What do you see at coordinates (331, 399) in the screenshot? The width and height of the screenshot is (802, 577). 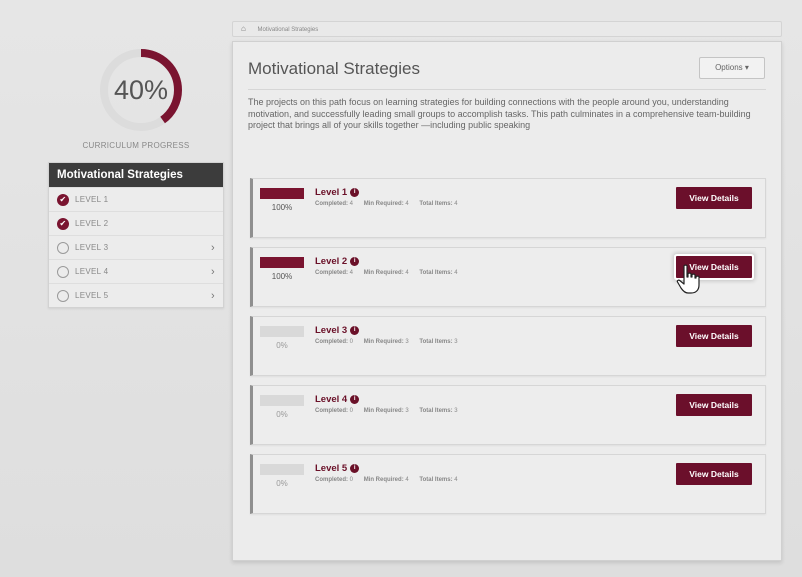 I see `level-title-text: Level 4` at bounding box center [331, 399].